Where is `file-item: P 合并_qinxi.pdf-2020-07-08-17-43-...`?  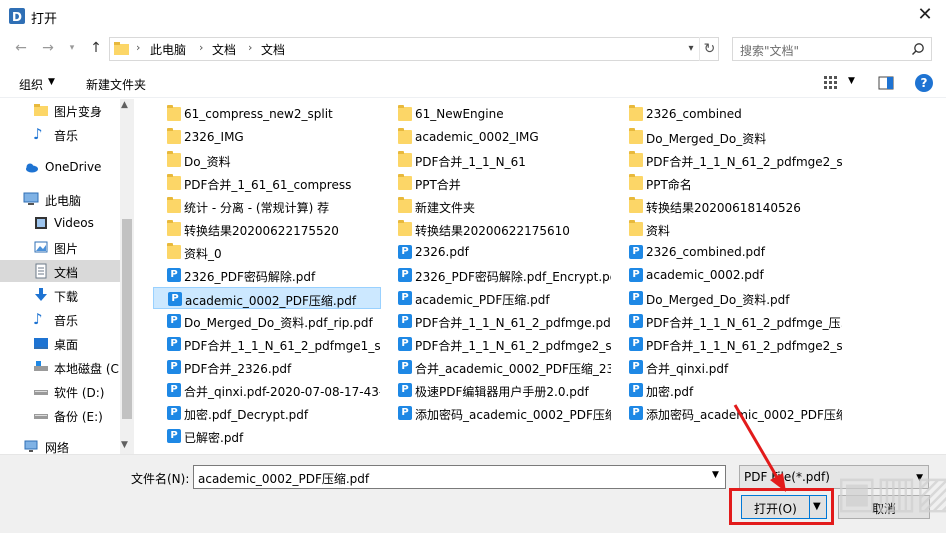
file-item: P 合并_qinxi.pdf-2020-07-08-17-43-... is located at coordinates (267, 390).